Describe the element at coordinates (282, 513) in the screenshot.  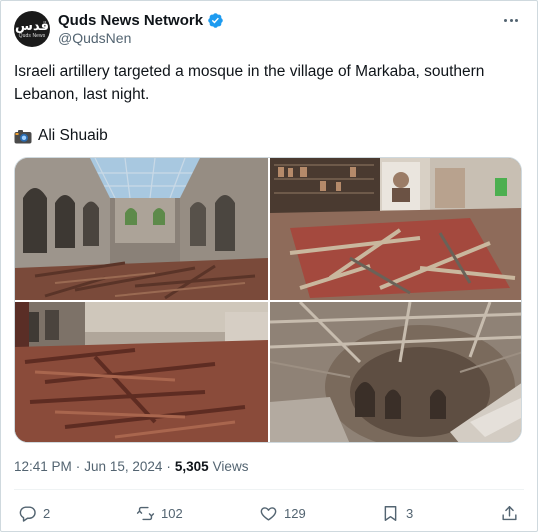
I see `like-button: 129` at that location.